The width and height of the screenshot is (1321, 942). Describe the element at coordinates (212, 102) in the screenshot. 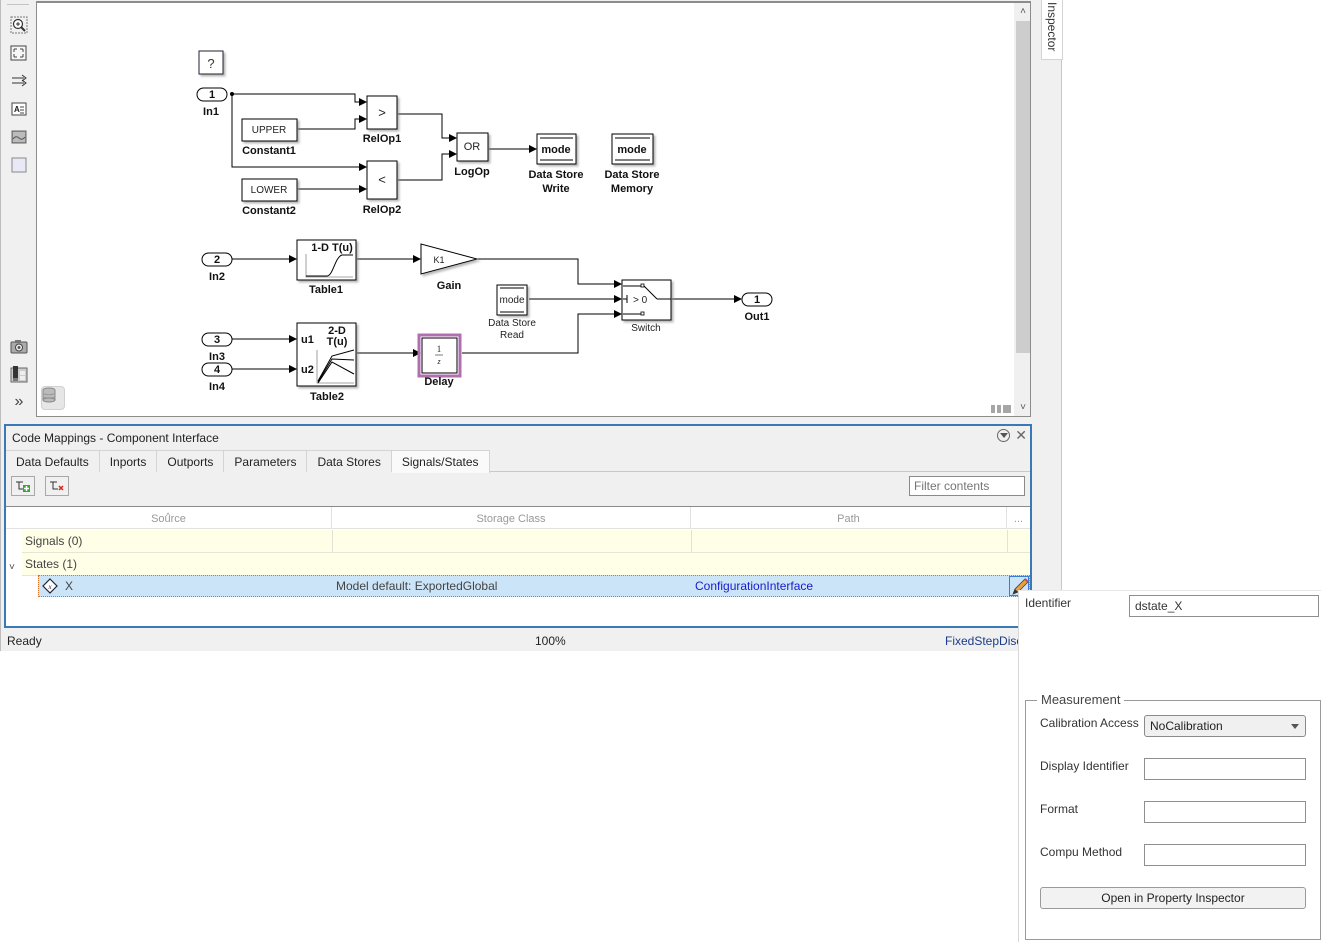

I see `inport-in1: 1 In1` at that location.